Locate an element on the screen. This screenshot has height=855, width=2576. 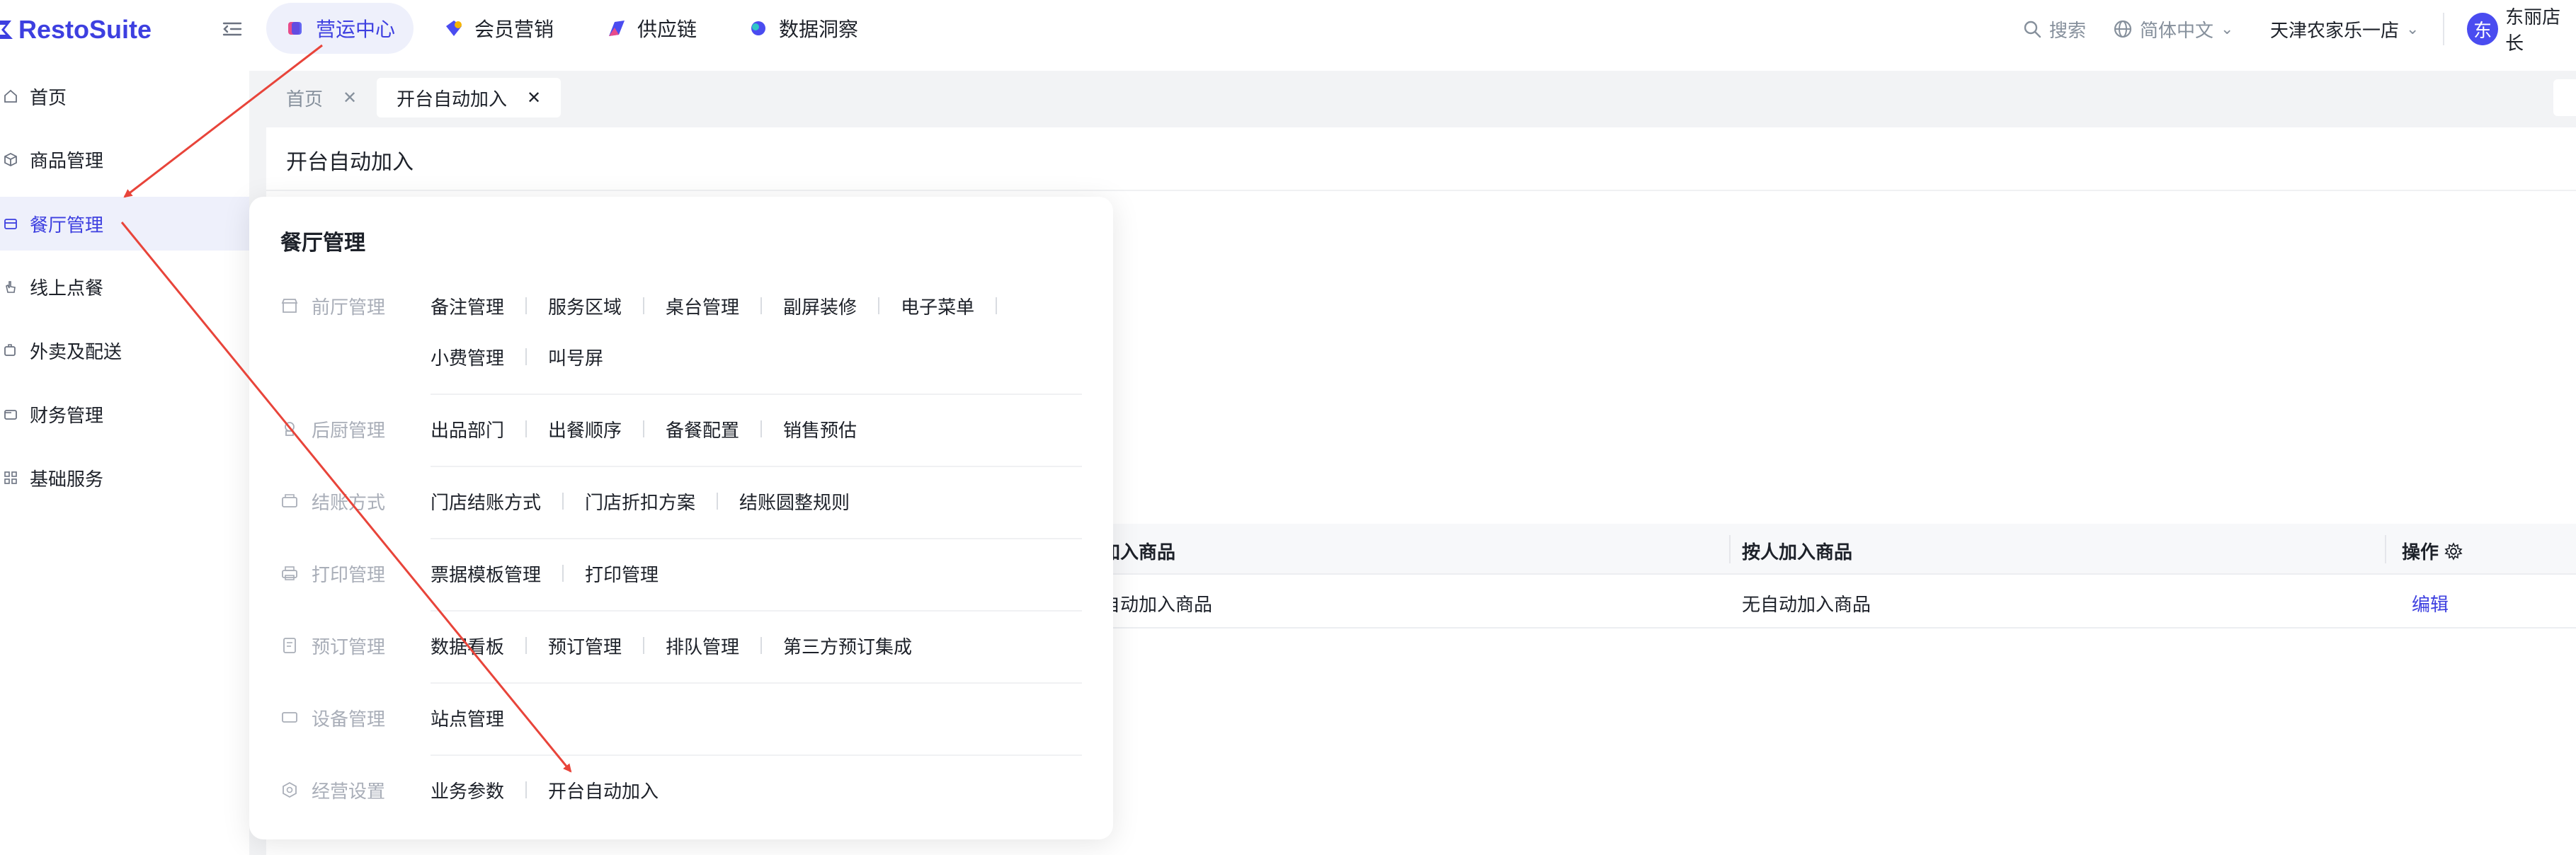
box-icon is located at coordinates (10, 159).